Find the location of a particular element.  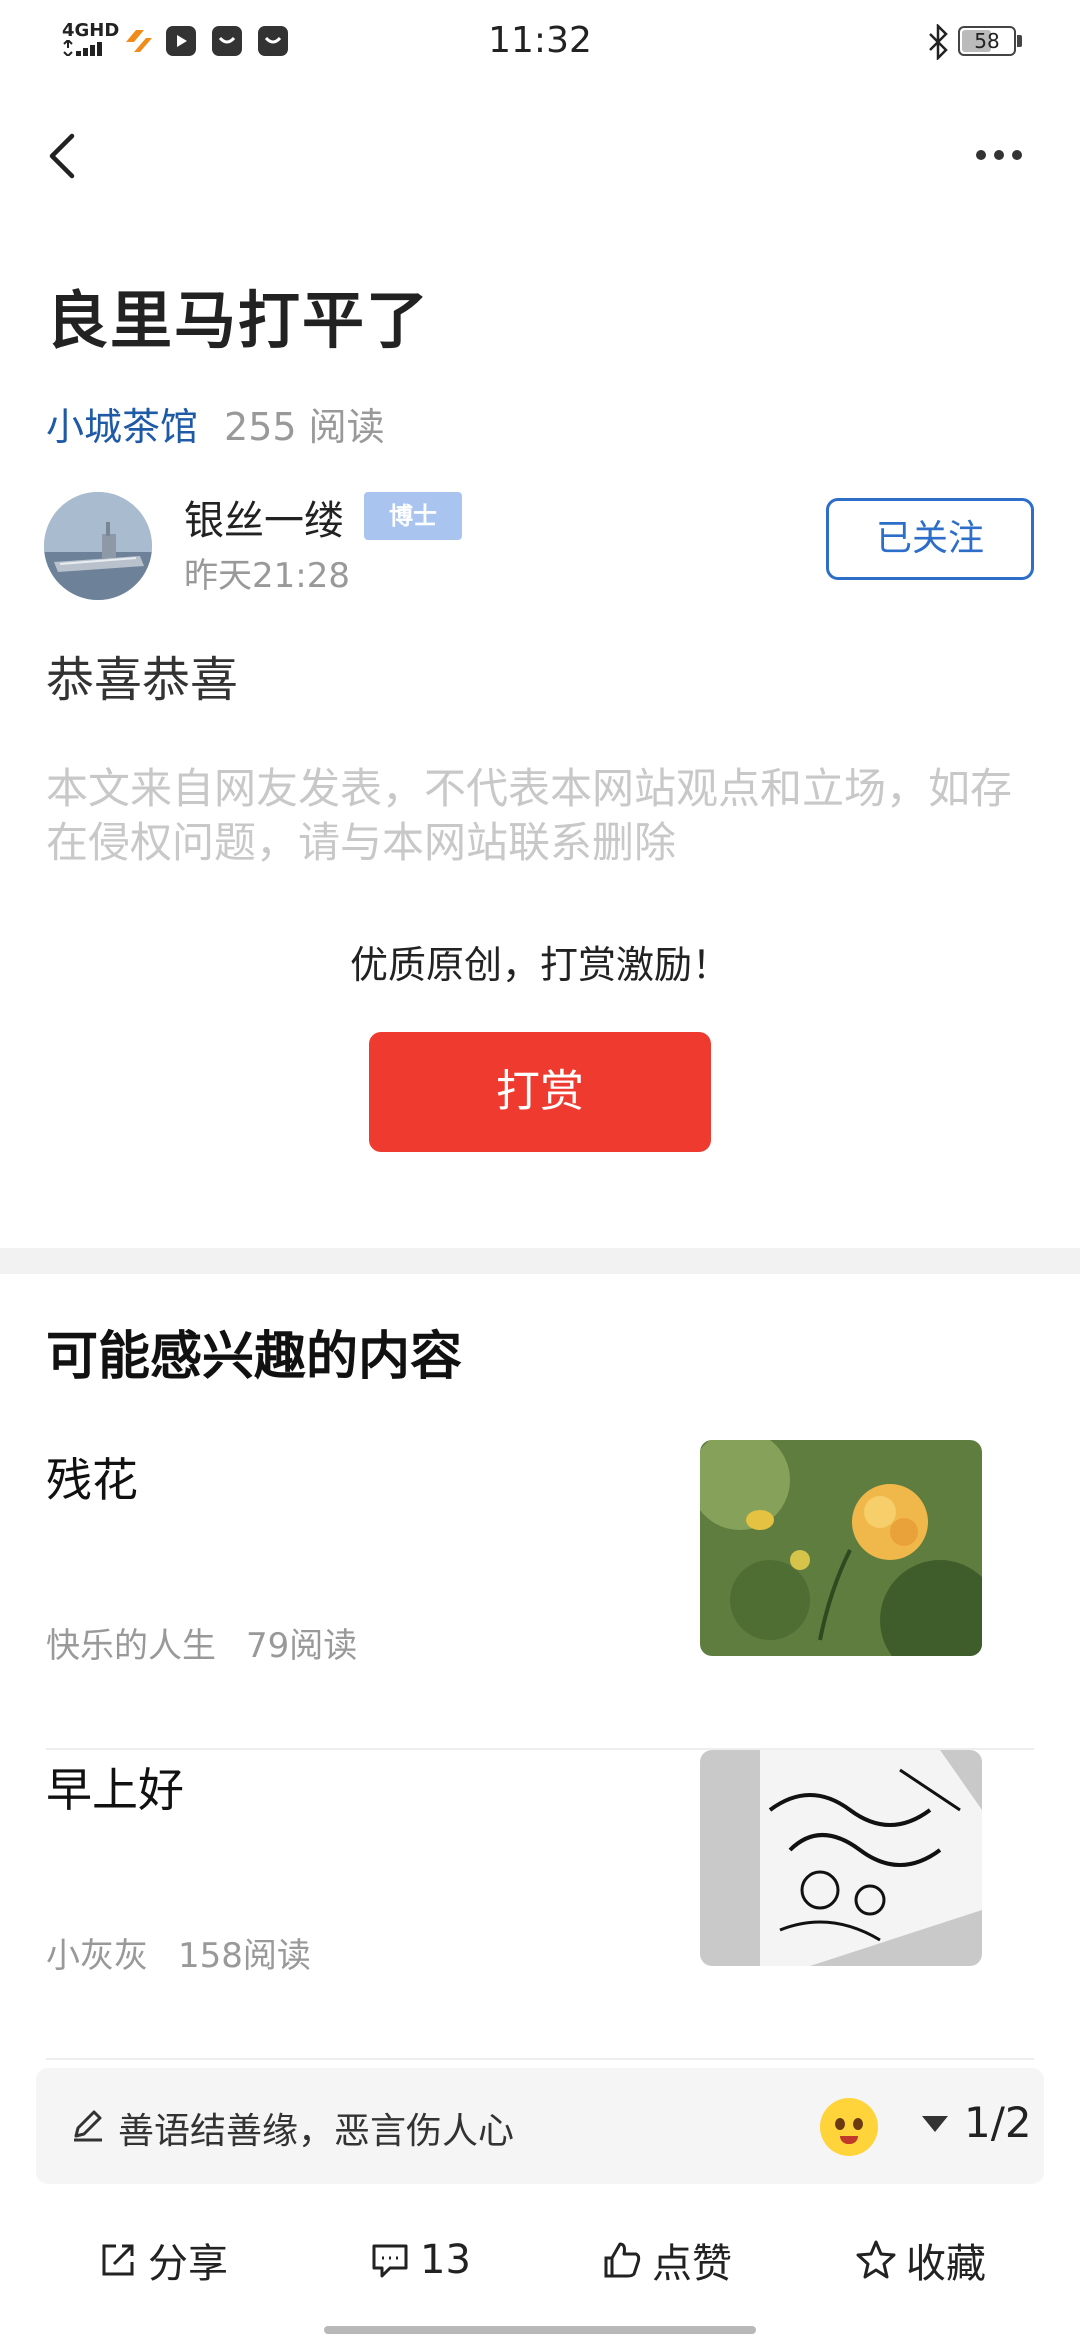

comments-button: 13 is located at coordinates (419, 2260).